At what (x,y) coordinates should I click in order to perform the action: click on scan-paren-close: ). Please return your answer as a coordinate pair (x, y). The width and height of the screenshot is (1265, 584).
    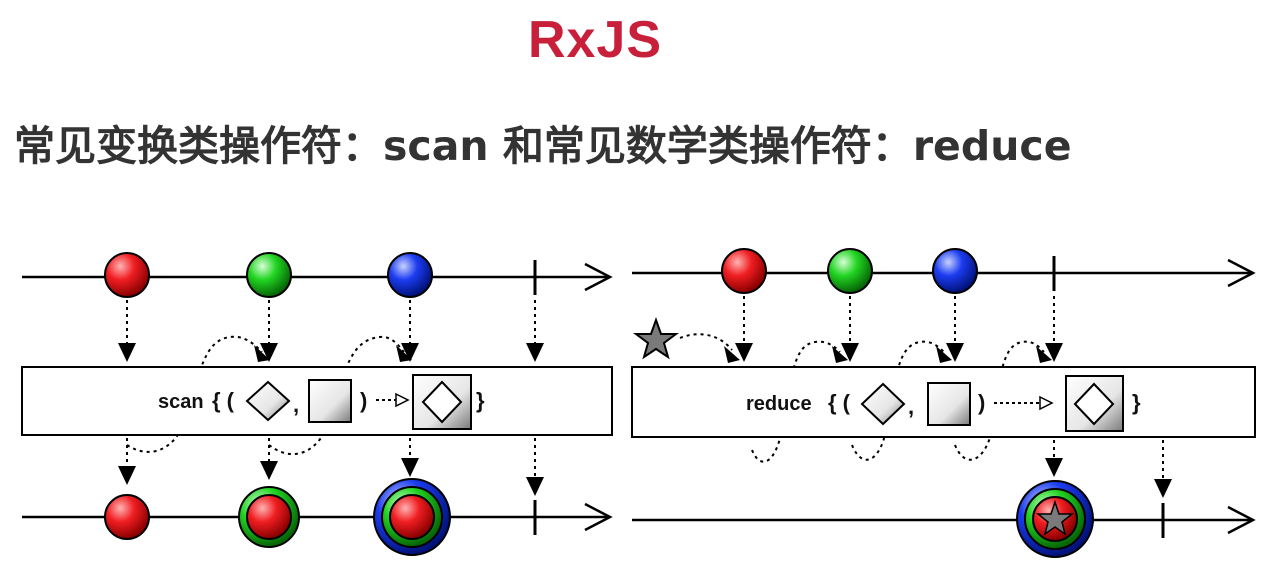
    Looking at the image, I should click on (363, 400).